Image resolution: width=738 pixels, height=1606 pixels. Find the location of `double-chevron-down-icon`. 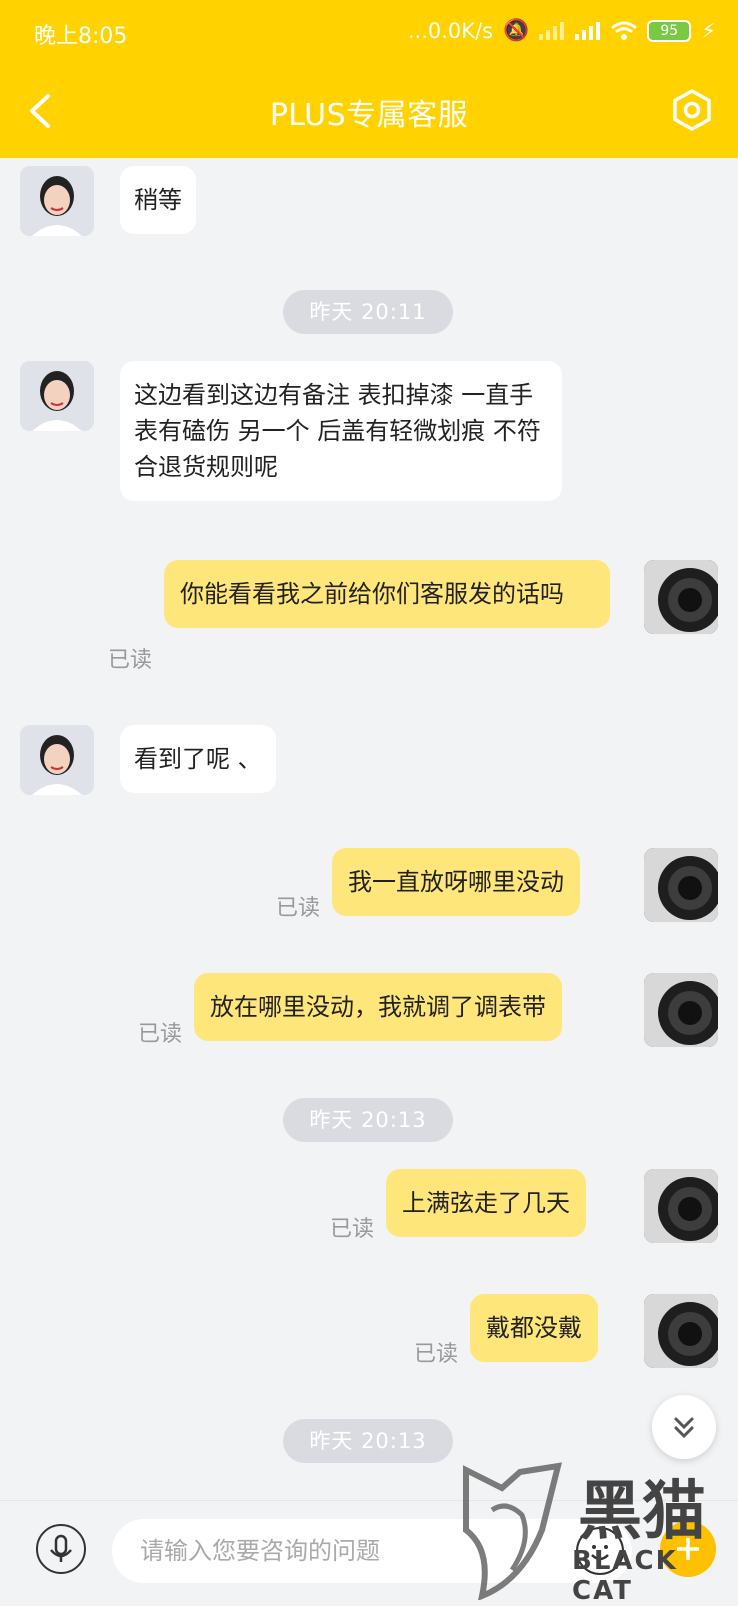

double-chevron-down-icon is located at coordinates (684, 1428).